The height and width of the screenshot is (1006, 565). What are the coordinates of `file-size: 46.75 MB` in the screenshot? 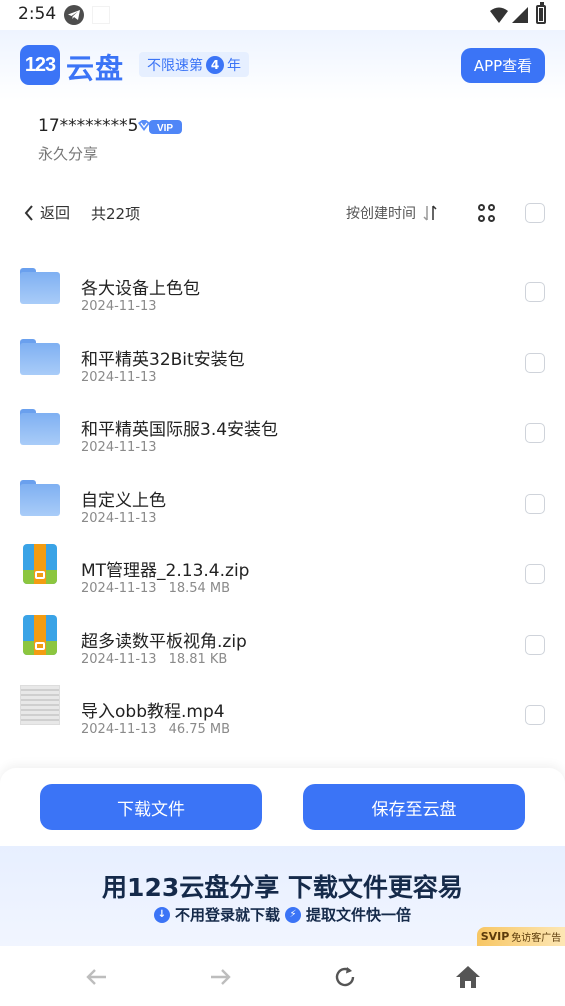 It's located at (199, 729).